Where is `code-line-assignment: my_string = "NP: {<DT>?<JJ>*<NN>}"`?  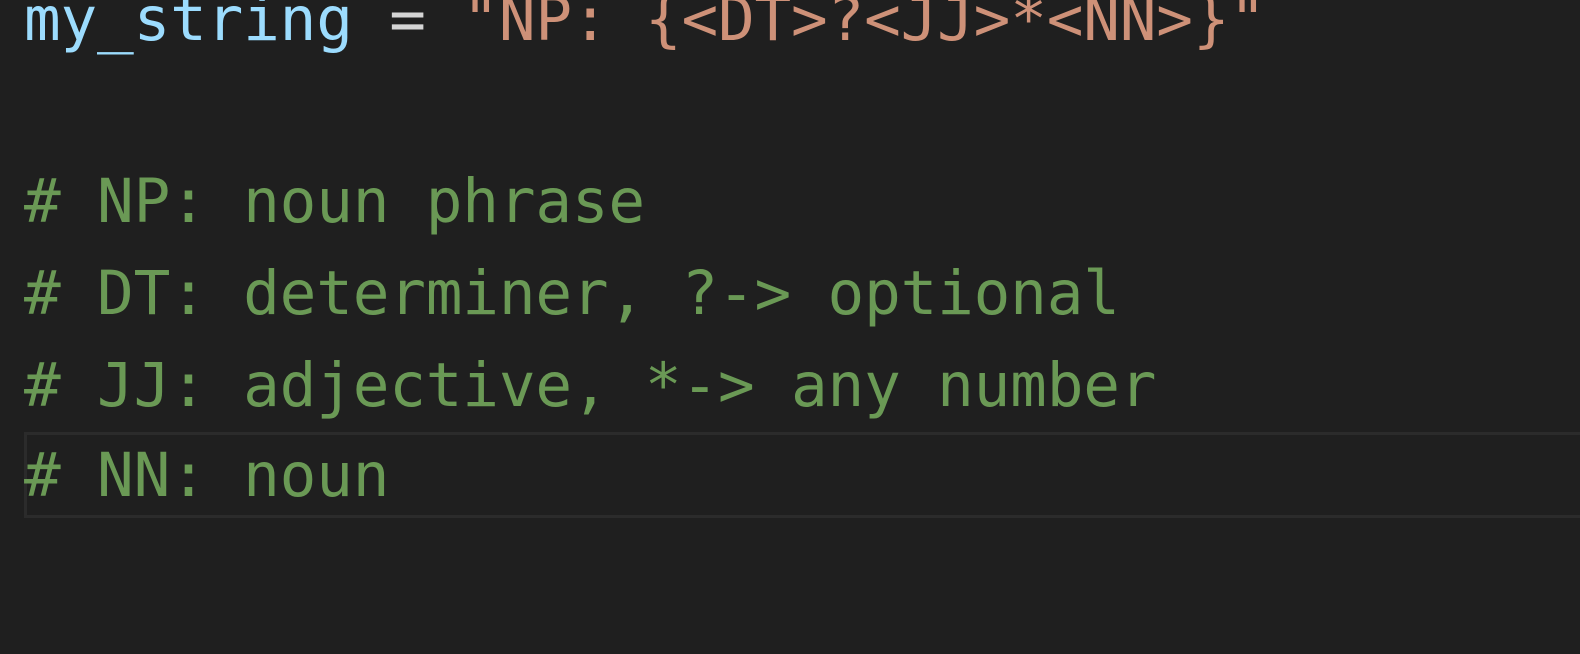 code-line-assignment: my_string = "NP: {<DT>?<JJ>*<NN>}" is located at coordinates (645, 33).